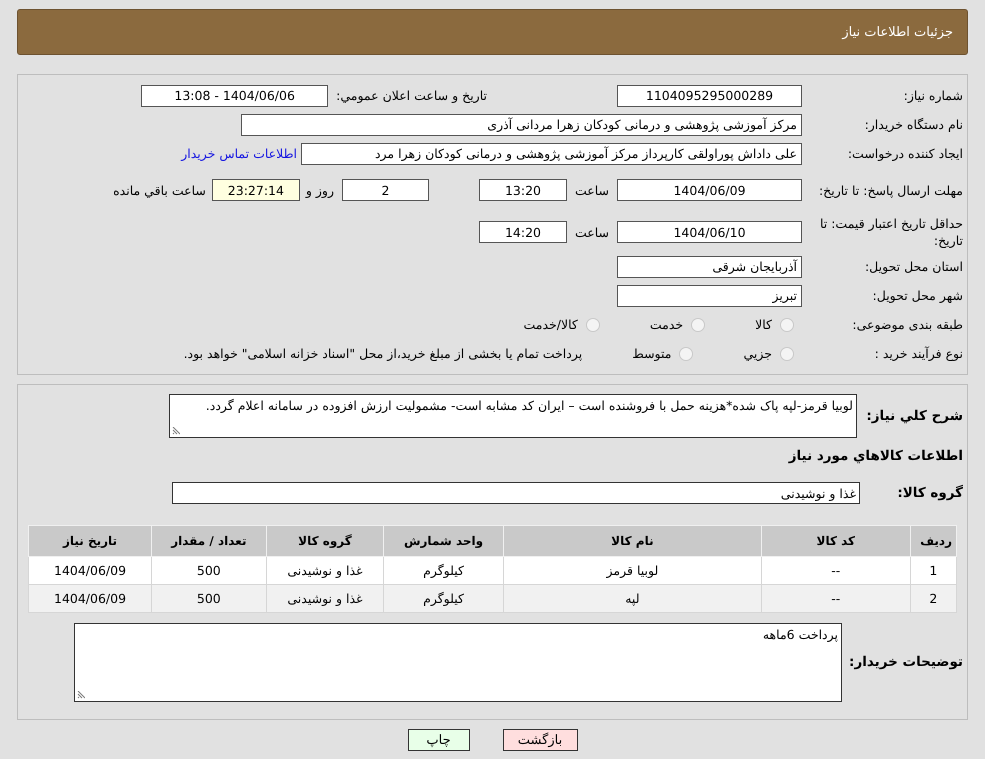  What do you see at coordinates (709, 95) in the screenshot?
I see `need-number-field: 1104095295000289` at bounding box center [709, 95].